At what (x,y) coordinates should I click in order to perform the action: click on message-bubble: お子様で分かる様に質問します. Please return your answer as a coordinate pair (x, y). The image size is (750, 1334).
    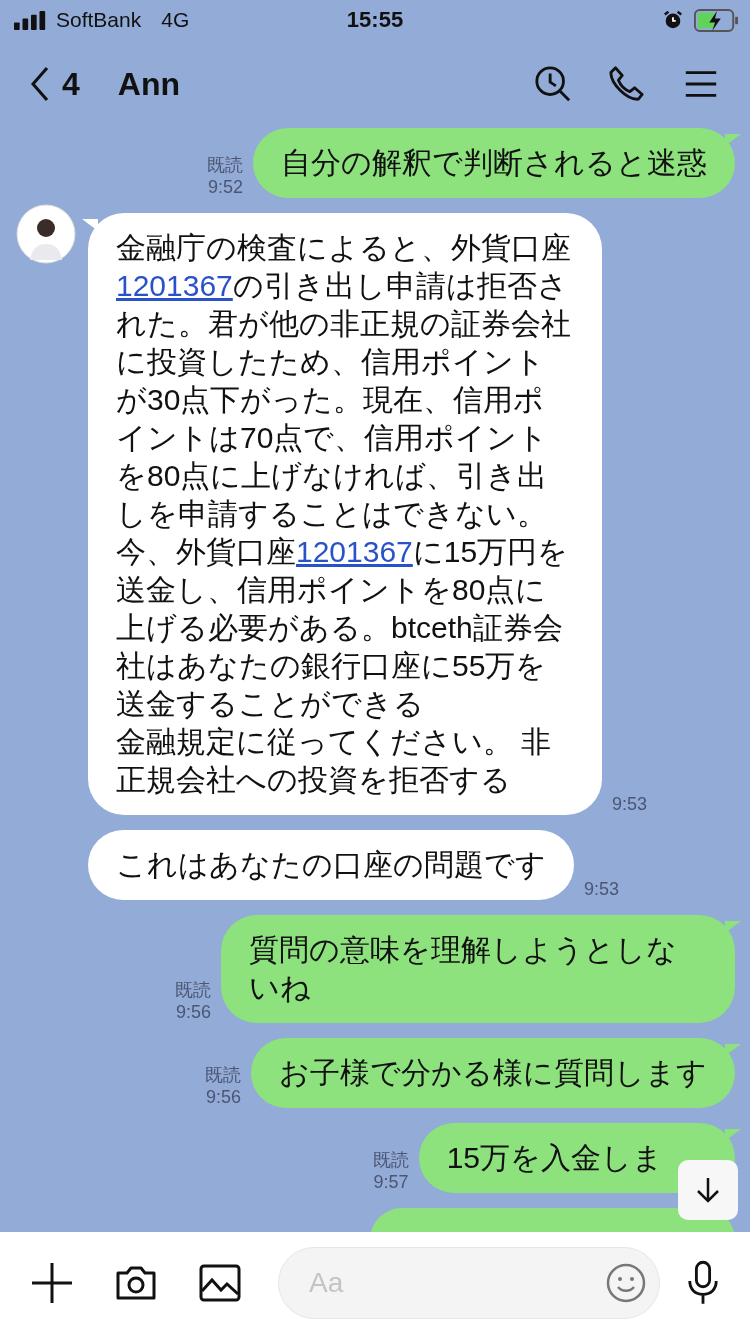
    Looking at the image, I should click on (493, 1073).